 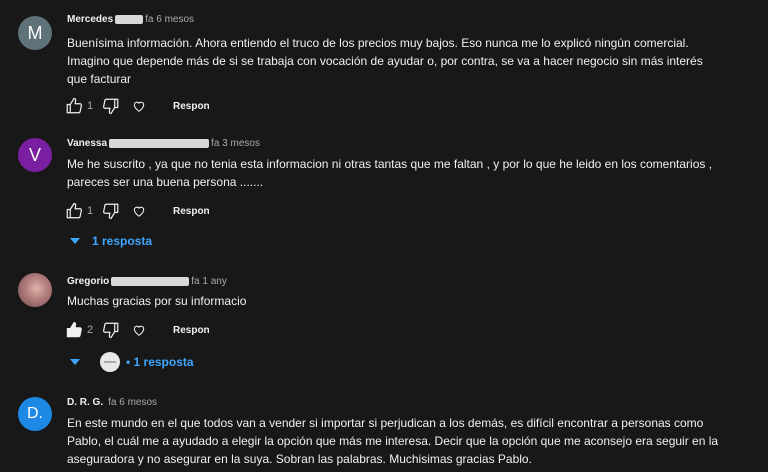 What do you see at coordinates (88, 281) in the screenshot?
I see `author-name: Gregorio` at bounding box center [88, 281].